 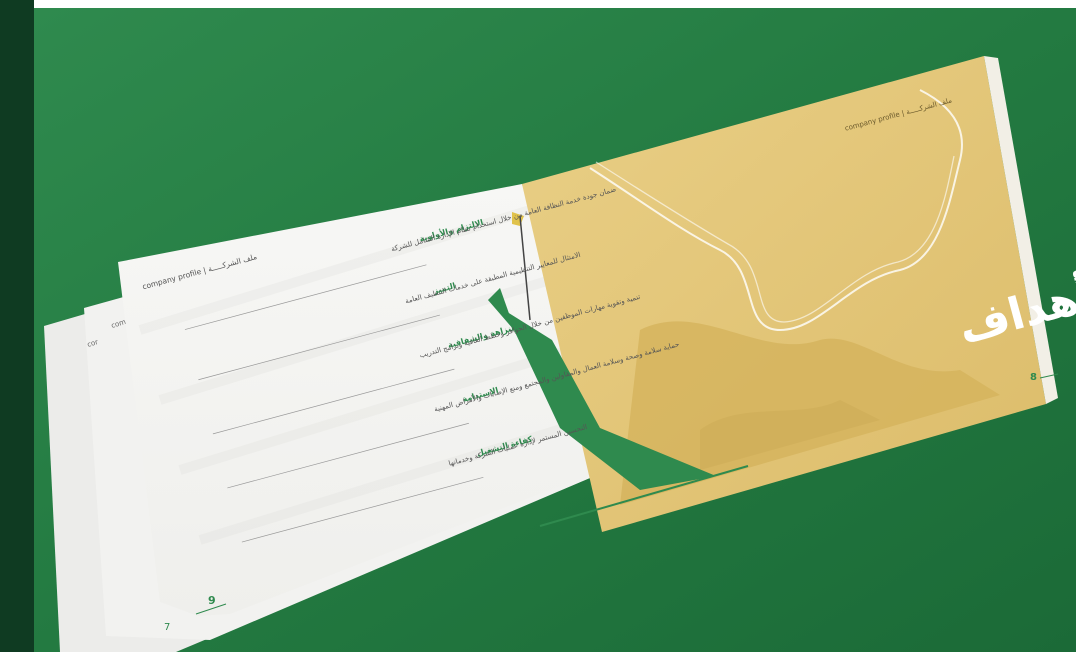 What do you see at coordinates (1033, 377) in the screenshot?
I see `right-page-number: 8` at bounding box center [1033, 377].